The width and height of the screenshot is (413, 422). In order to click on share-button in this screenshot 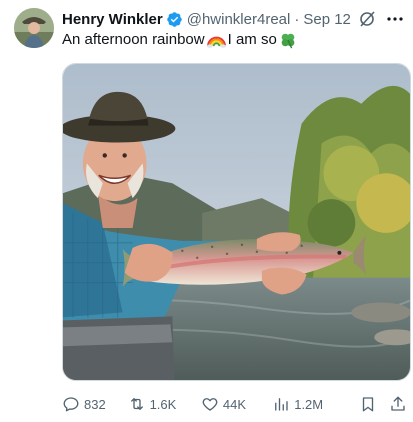, I will do `click(398, 404)`.